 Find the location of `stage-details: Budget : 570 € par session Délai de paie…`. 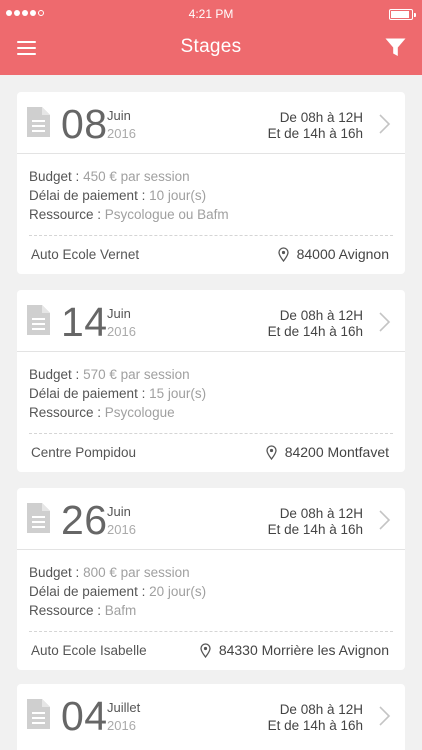

stage-details: Budget : 570 € par session Délai de paie… is located at coordinates (117, 393).